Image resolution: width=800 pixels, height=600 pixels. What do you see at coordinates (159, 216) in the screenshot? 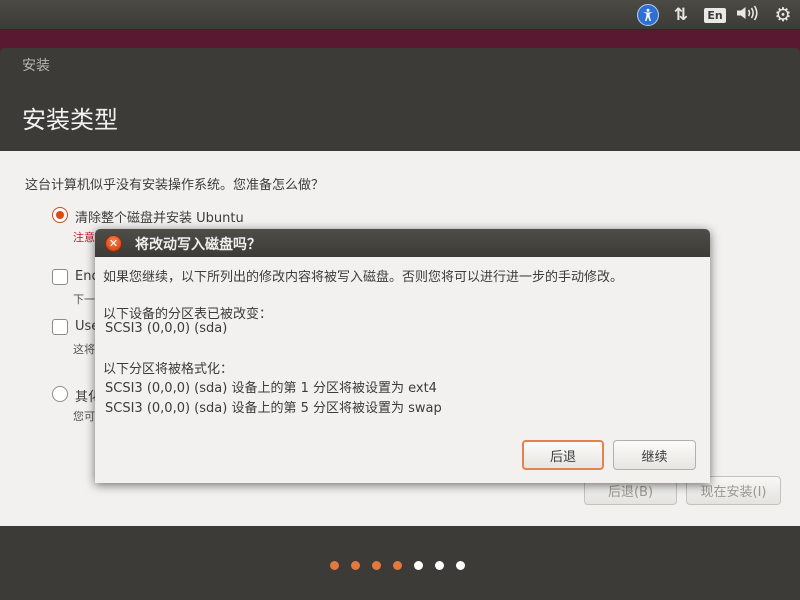
I see `option-erase-disk-label: 清除整个磁盘并安装 Ubuntu` at bounding box center [159, 216].